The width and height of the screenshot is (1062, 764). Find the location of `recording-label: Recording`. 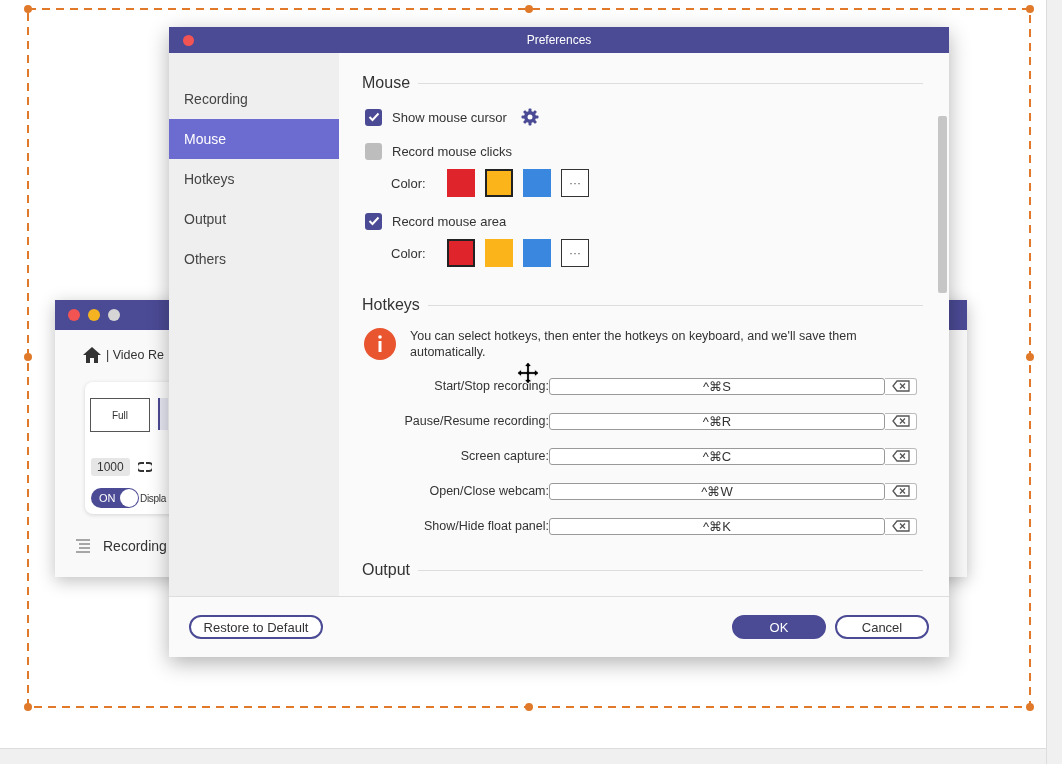

recording-label: Recording is located at coordinates (135, 546).